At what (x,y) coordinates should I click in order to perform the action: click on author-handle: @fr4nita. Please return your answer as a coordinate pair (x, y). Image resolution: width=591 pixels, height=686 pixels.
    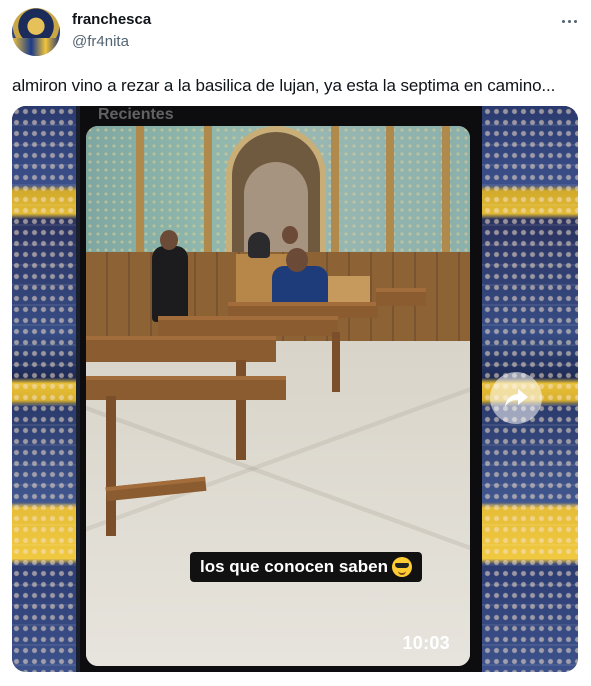
    Looking at the image, I should click on (100, 41).